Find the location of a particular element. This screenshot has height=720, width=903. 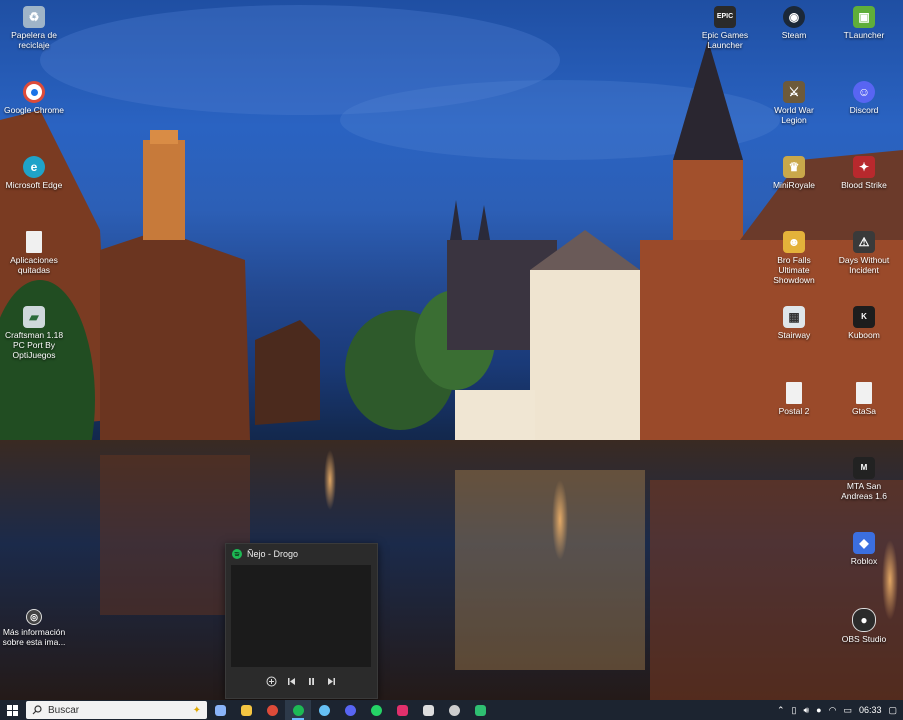

taskbar-epic-games is located at coordinates (428, 710).